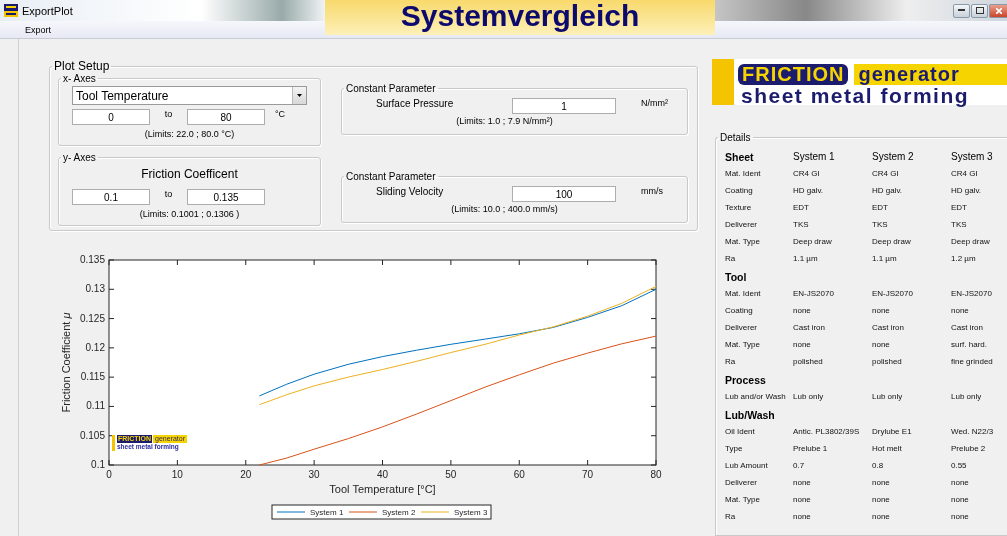  I want to click on limits-label: (Limits: 22.0 ; 80.0 °C), so click(189, 134).